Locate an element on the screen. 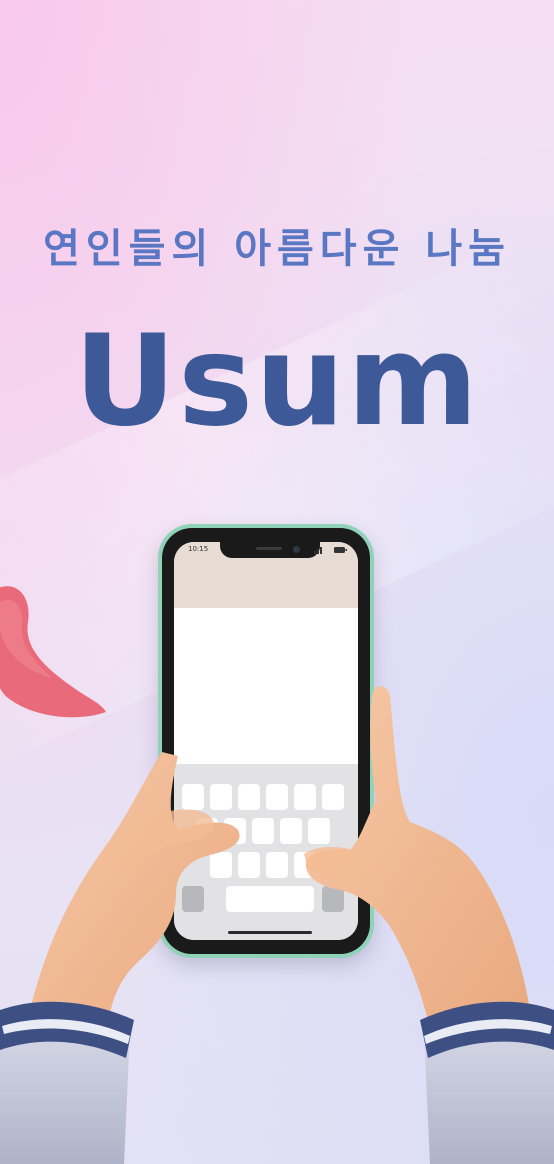 This screenshot has width=554, height=1164. phone-notch is located at coordinates (270, 550).